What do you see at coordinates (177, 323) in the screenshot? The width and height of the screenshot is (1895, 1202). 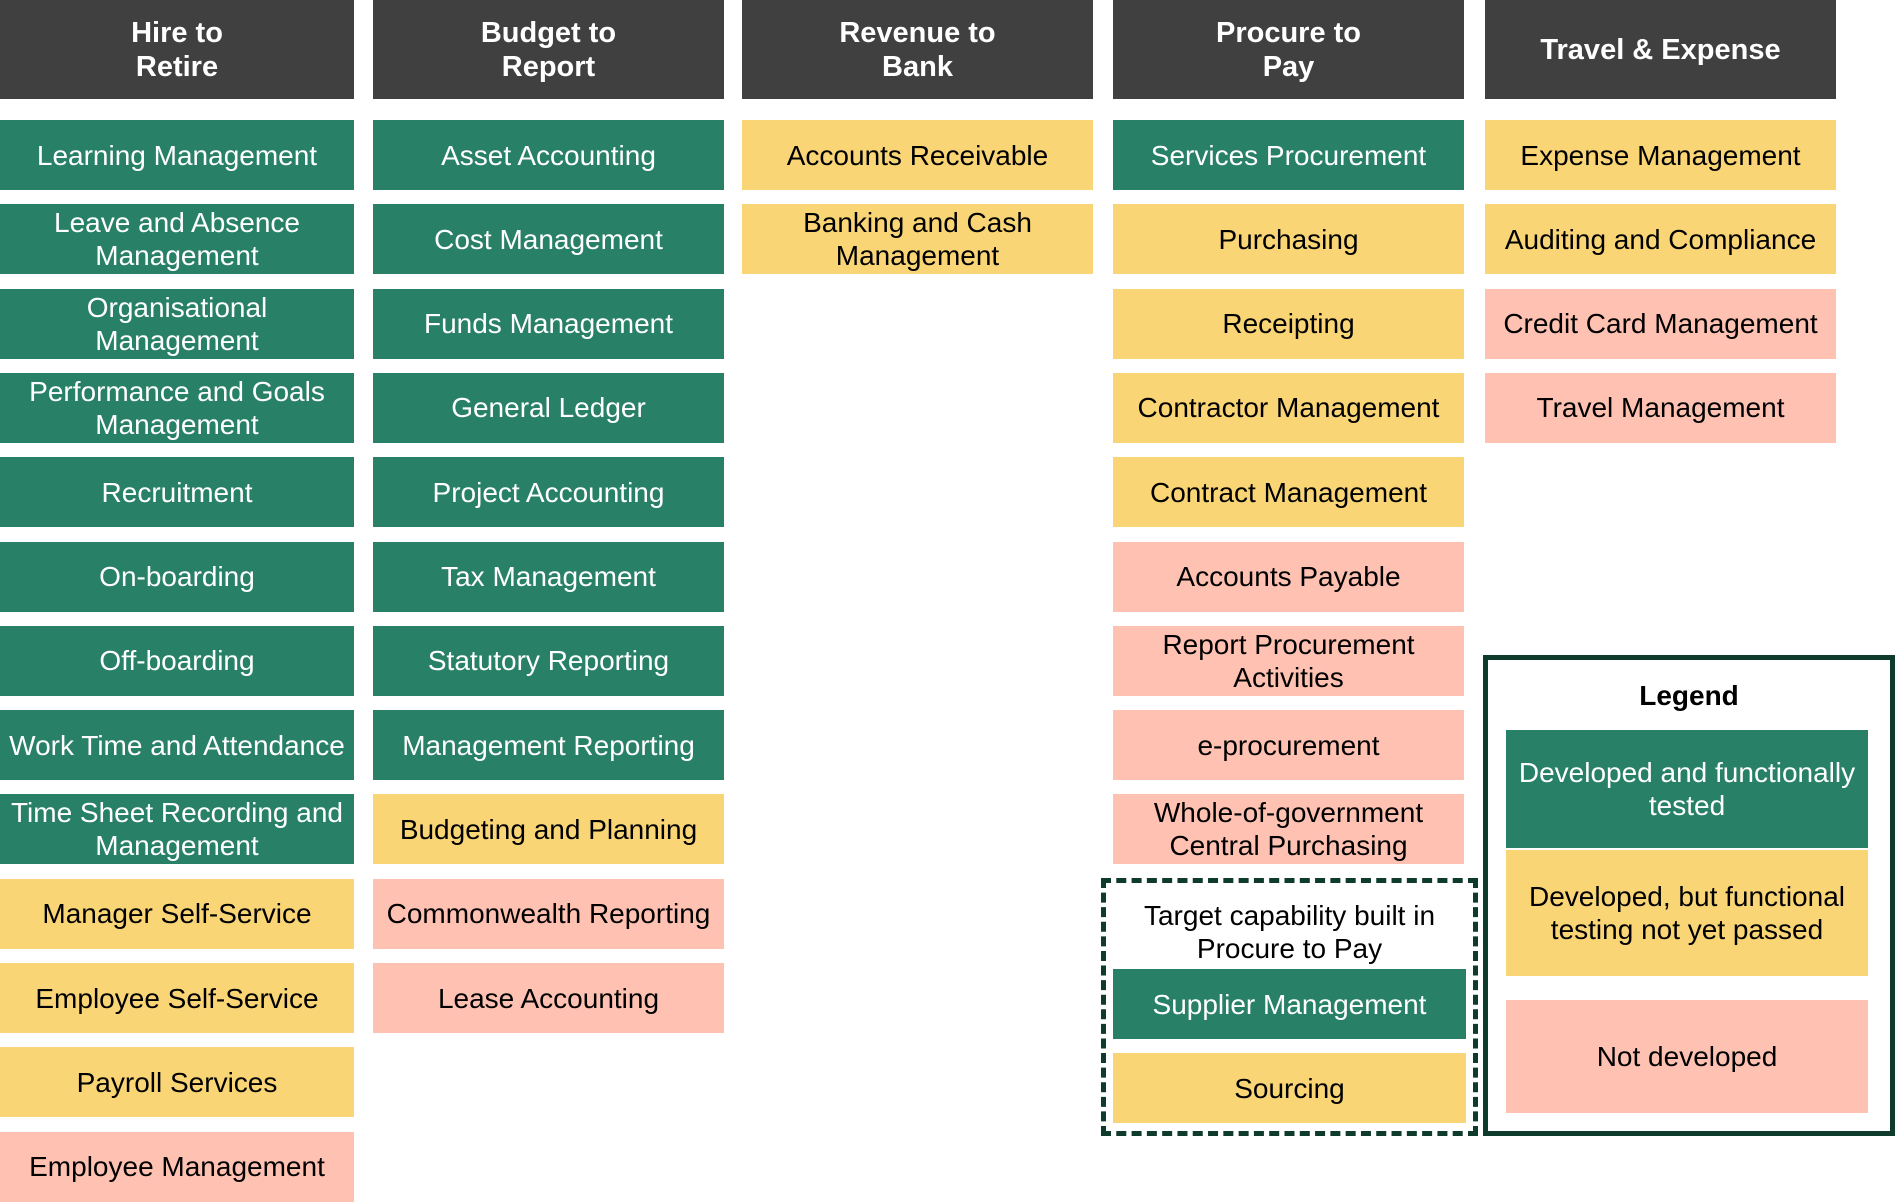 I see `capability-box: Organisational Management` at bounding box center [177, 323].